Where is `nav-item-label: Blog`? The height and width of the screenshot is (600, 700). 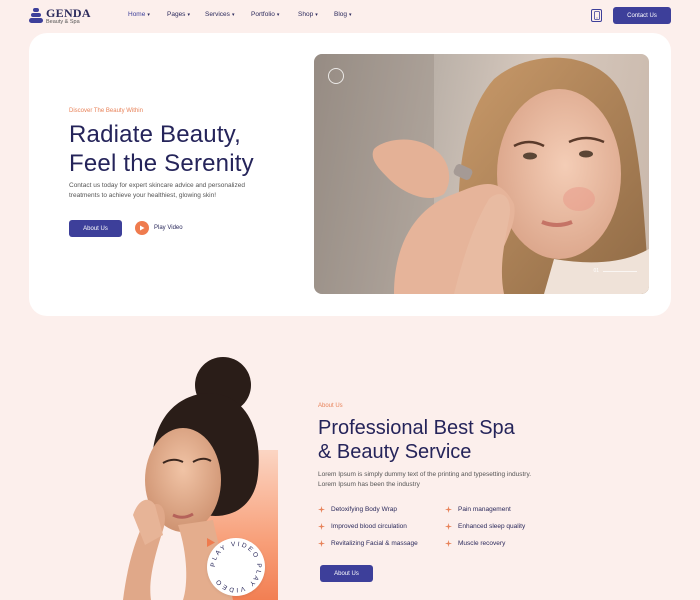 nav-item-label: Blog is located at coordinates (341, 14).